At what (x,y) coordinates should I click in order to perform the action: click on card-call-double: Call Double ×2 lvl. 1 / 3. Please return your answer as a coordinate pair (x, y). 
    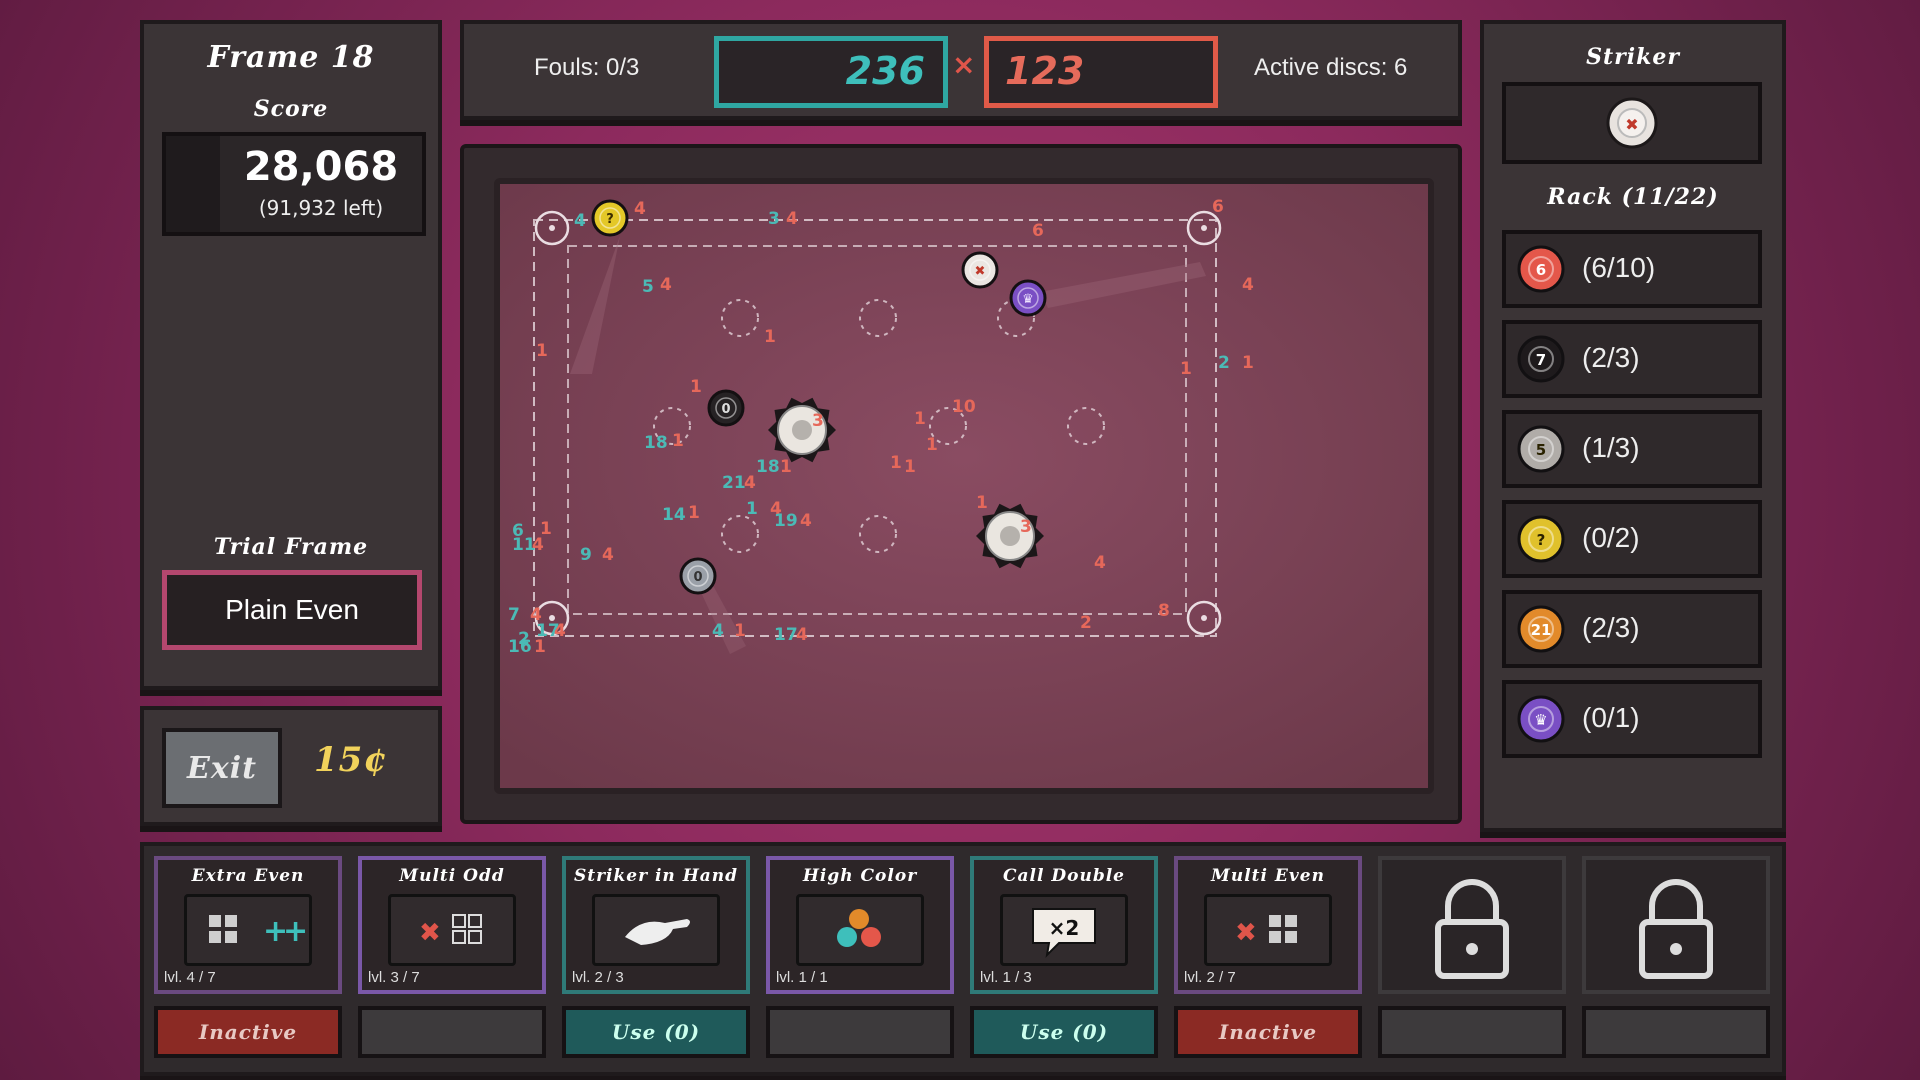
    Looking at the image, I should click on (1064, 925).